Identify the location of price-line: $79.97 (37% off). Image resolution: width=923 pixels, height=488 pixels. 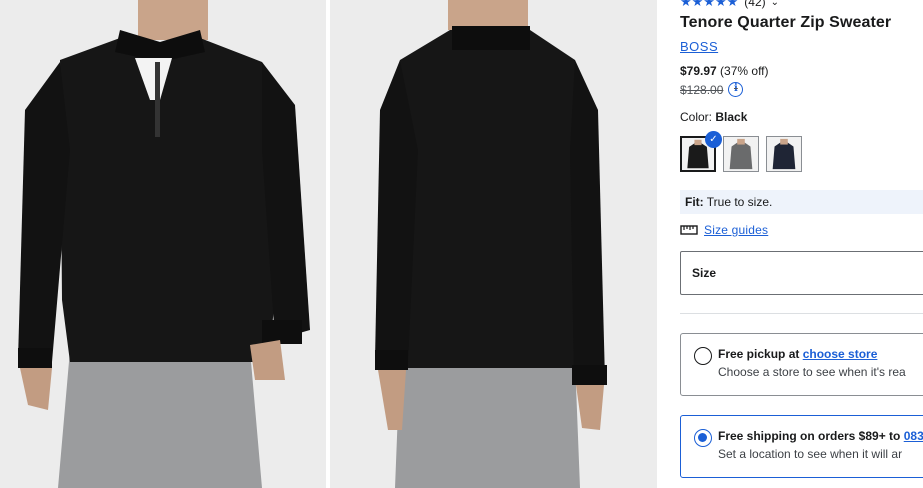
(724, 71).